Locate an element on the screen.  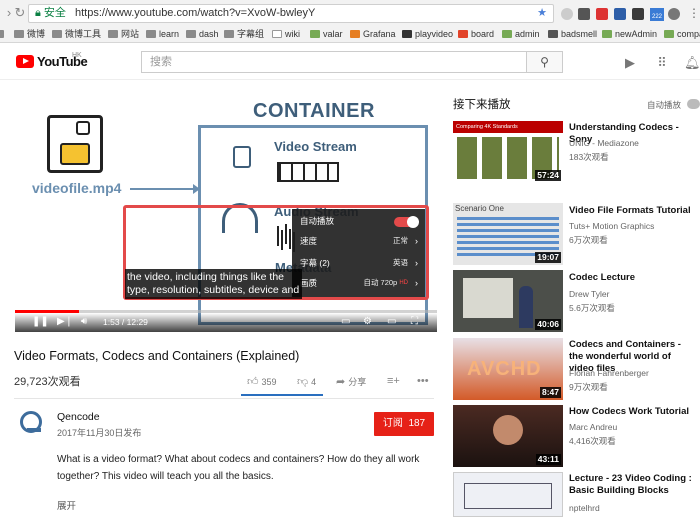
settings-menu: 自动播放 速度 正常 › 字幕 (2) 英语 › 画质 自动 720p HD › is located at coordinates (358, 253).